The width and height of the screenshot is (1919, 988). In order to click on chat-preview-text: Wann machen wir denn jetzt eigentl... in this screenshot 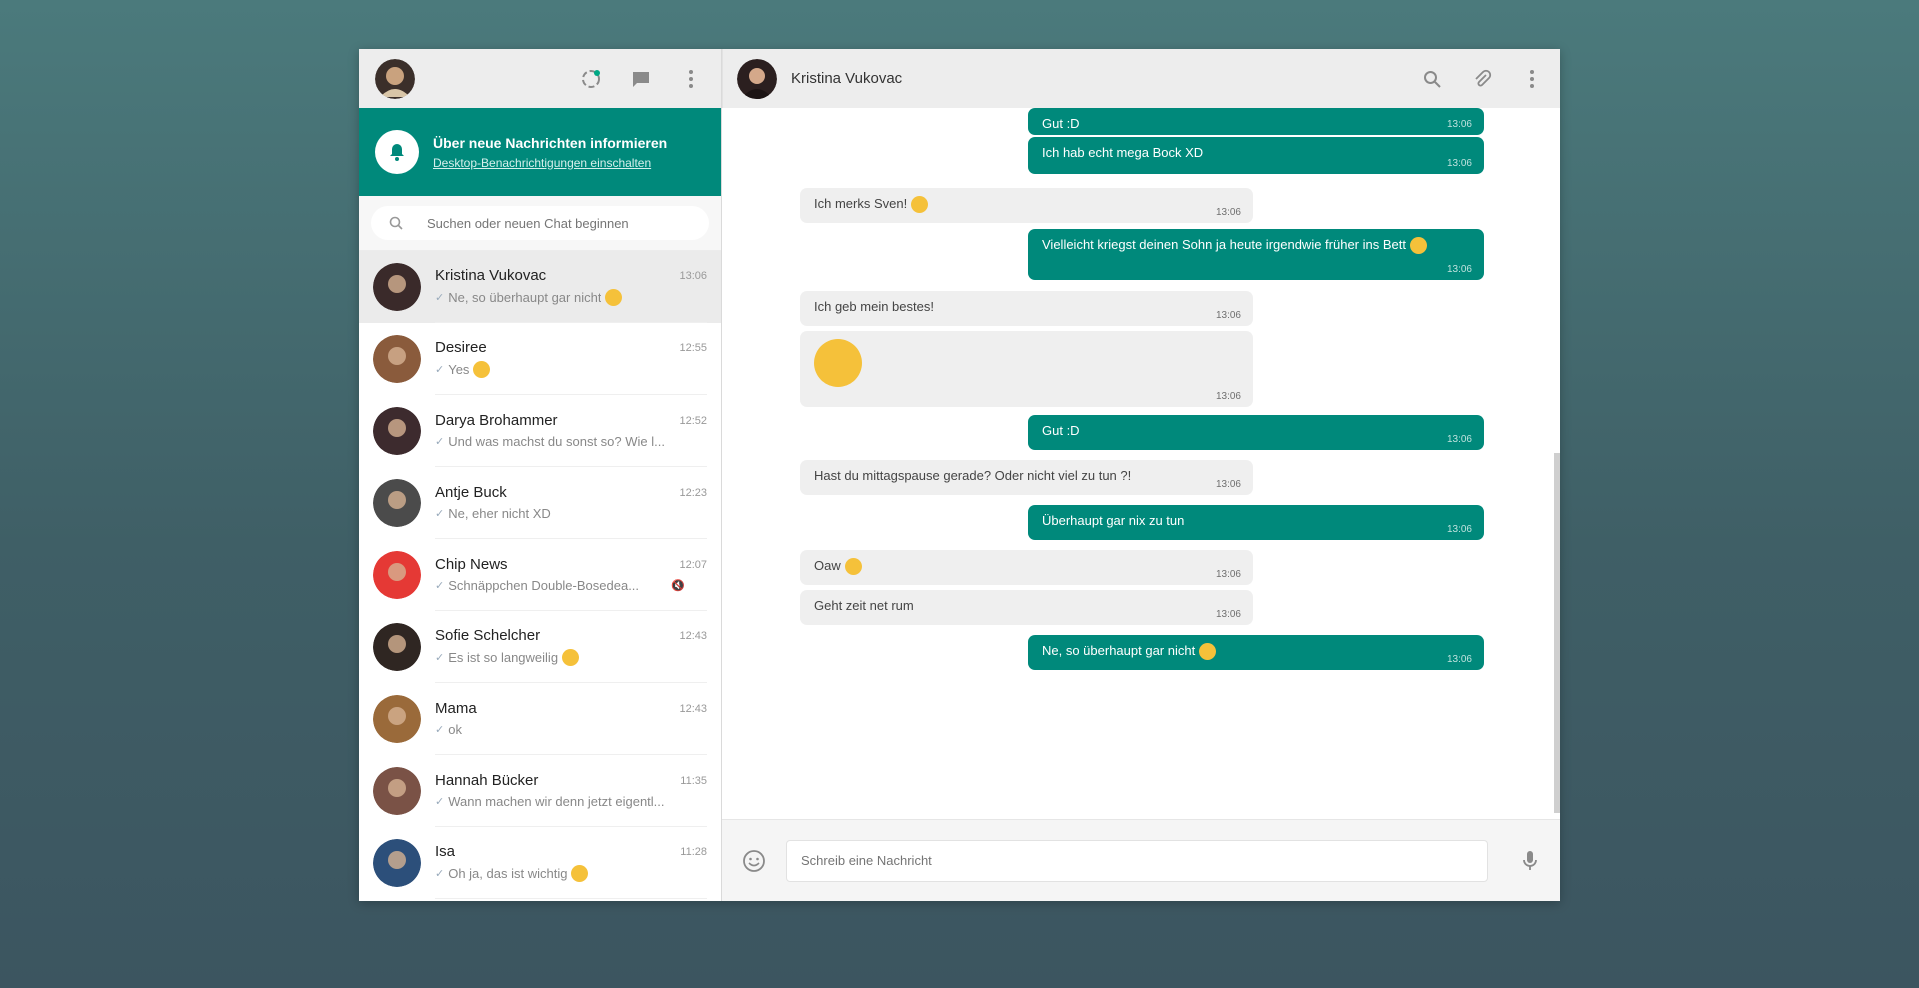, I will do `click(556, 801)`.